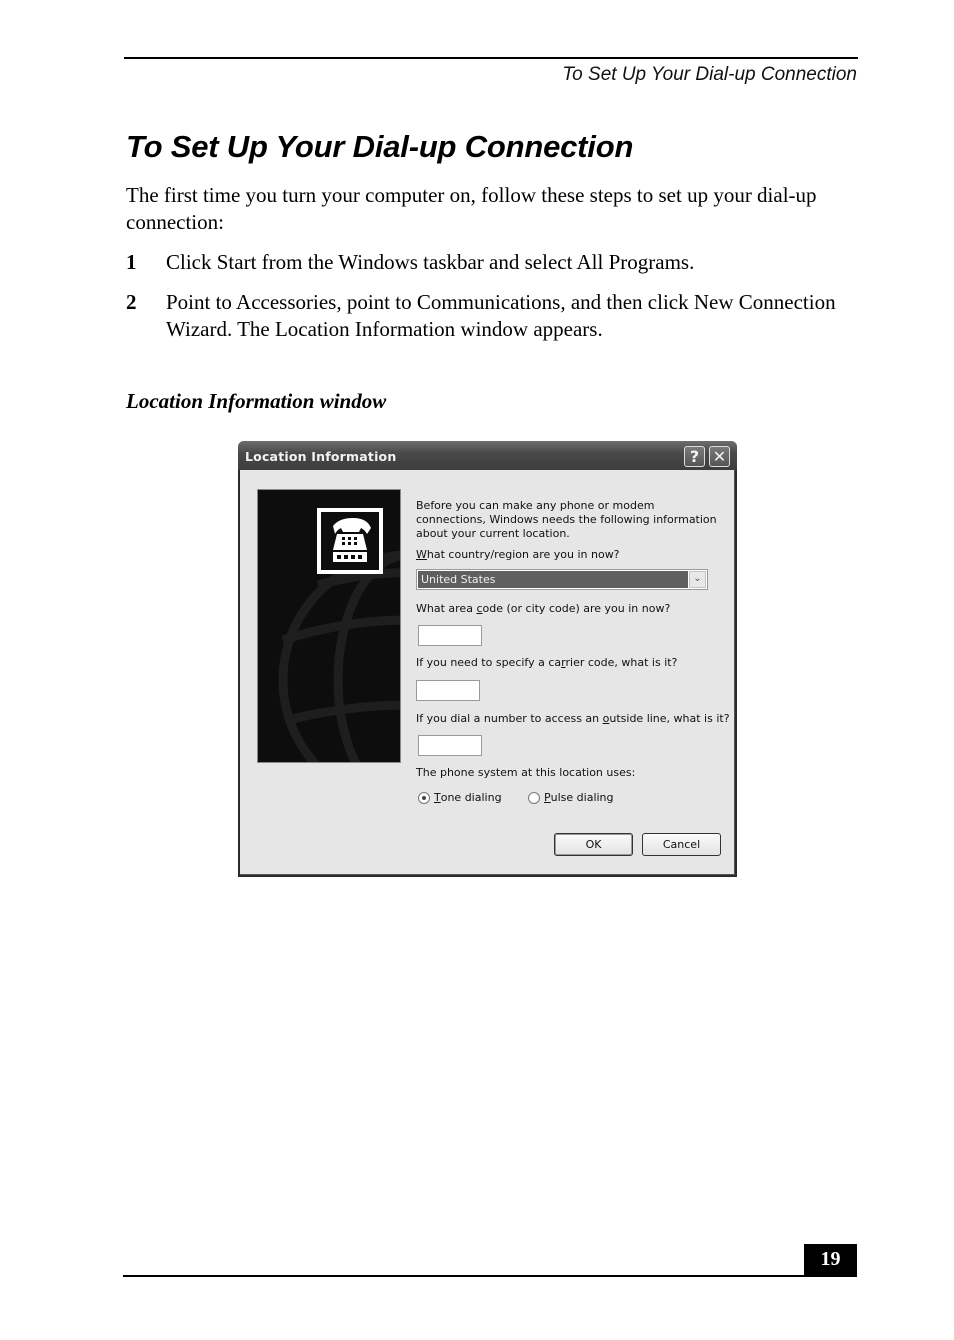 The width and height of the screenshot is (954, 1340). What do you see at coordinates (830, 1260) in the screenshot?
I see `page-number: 19` at bounding box center [830, 1260].